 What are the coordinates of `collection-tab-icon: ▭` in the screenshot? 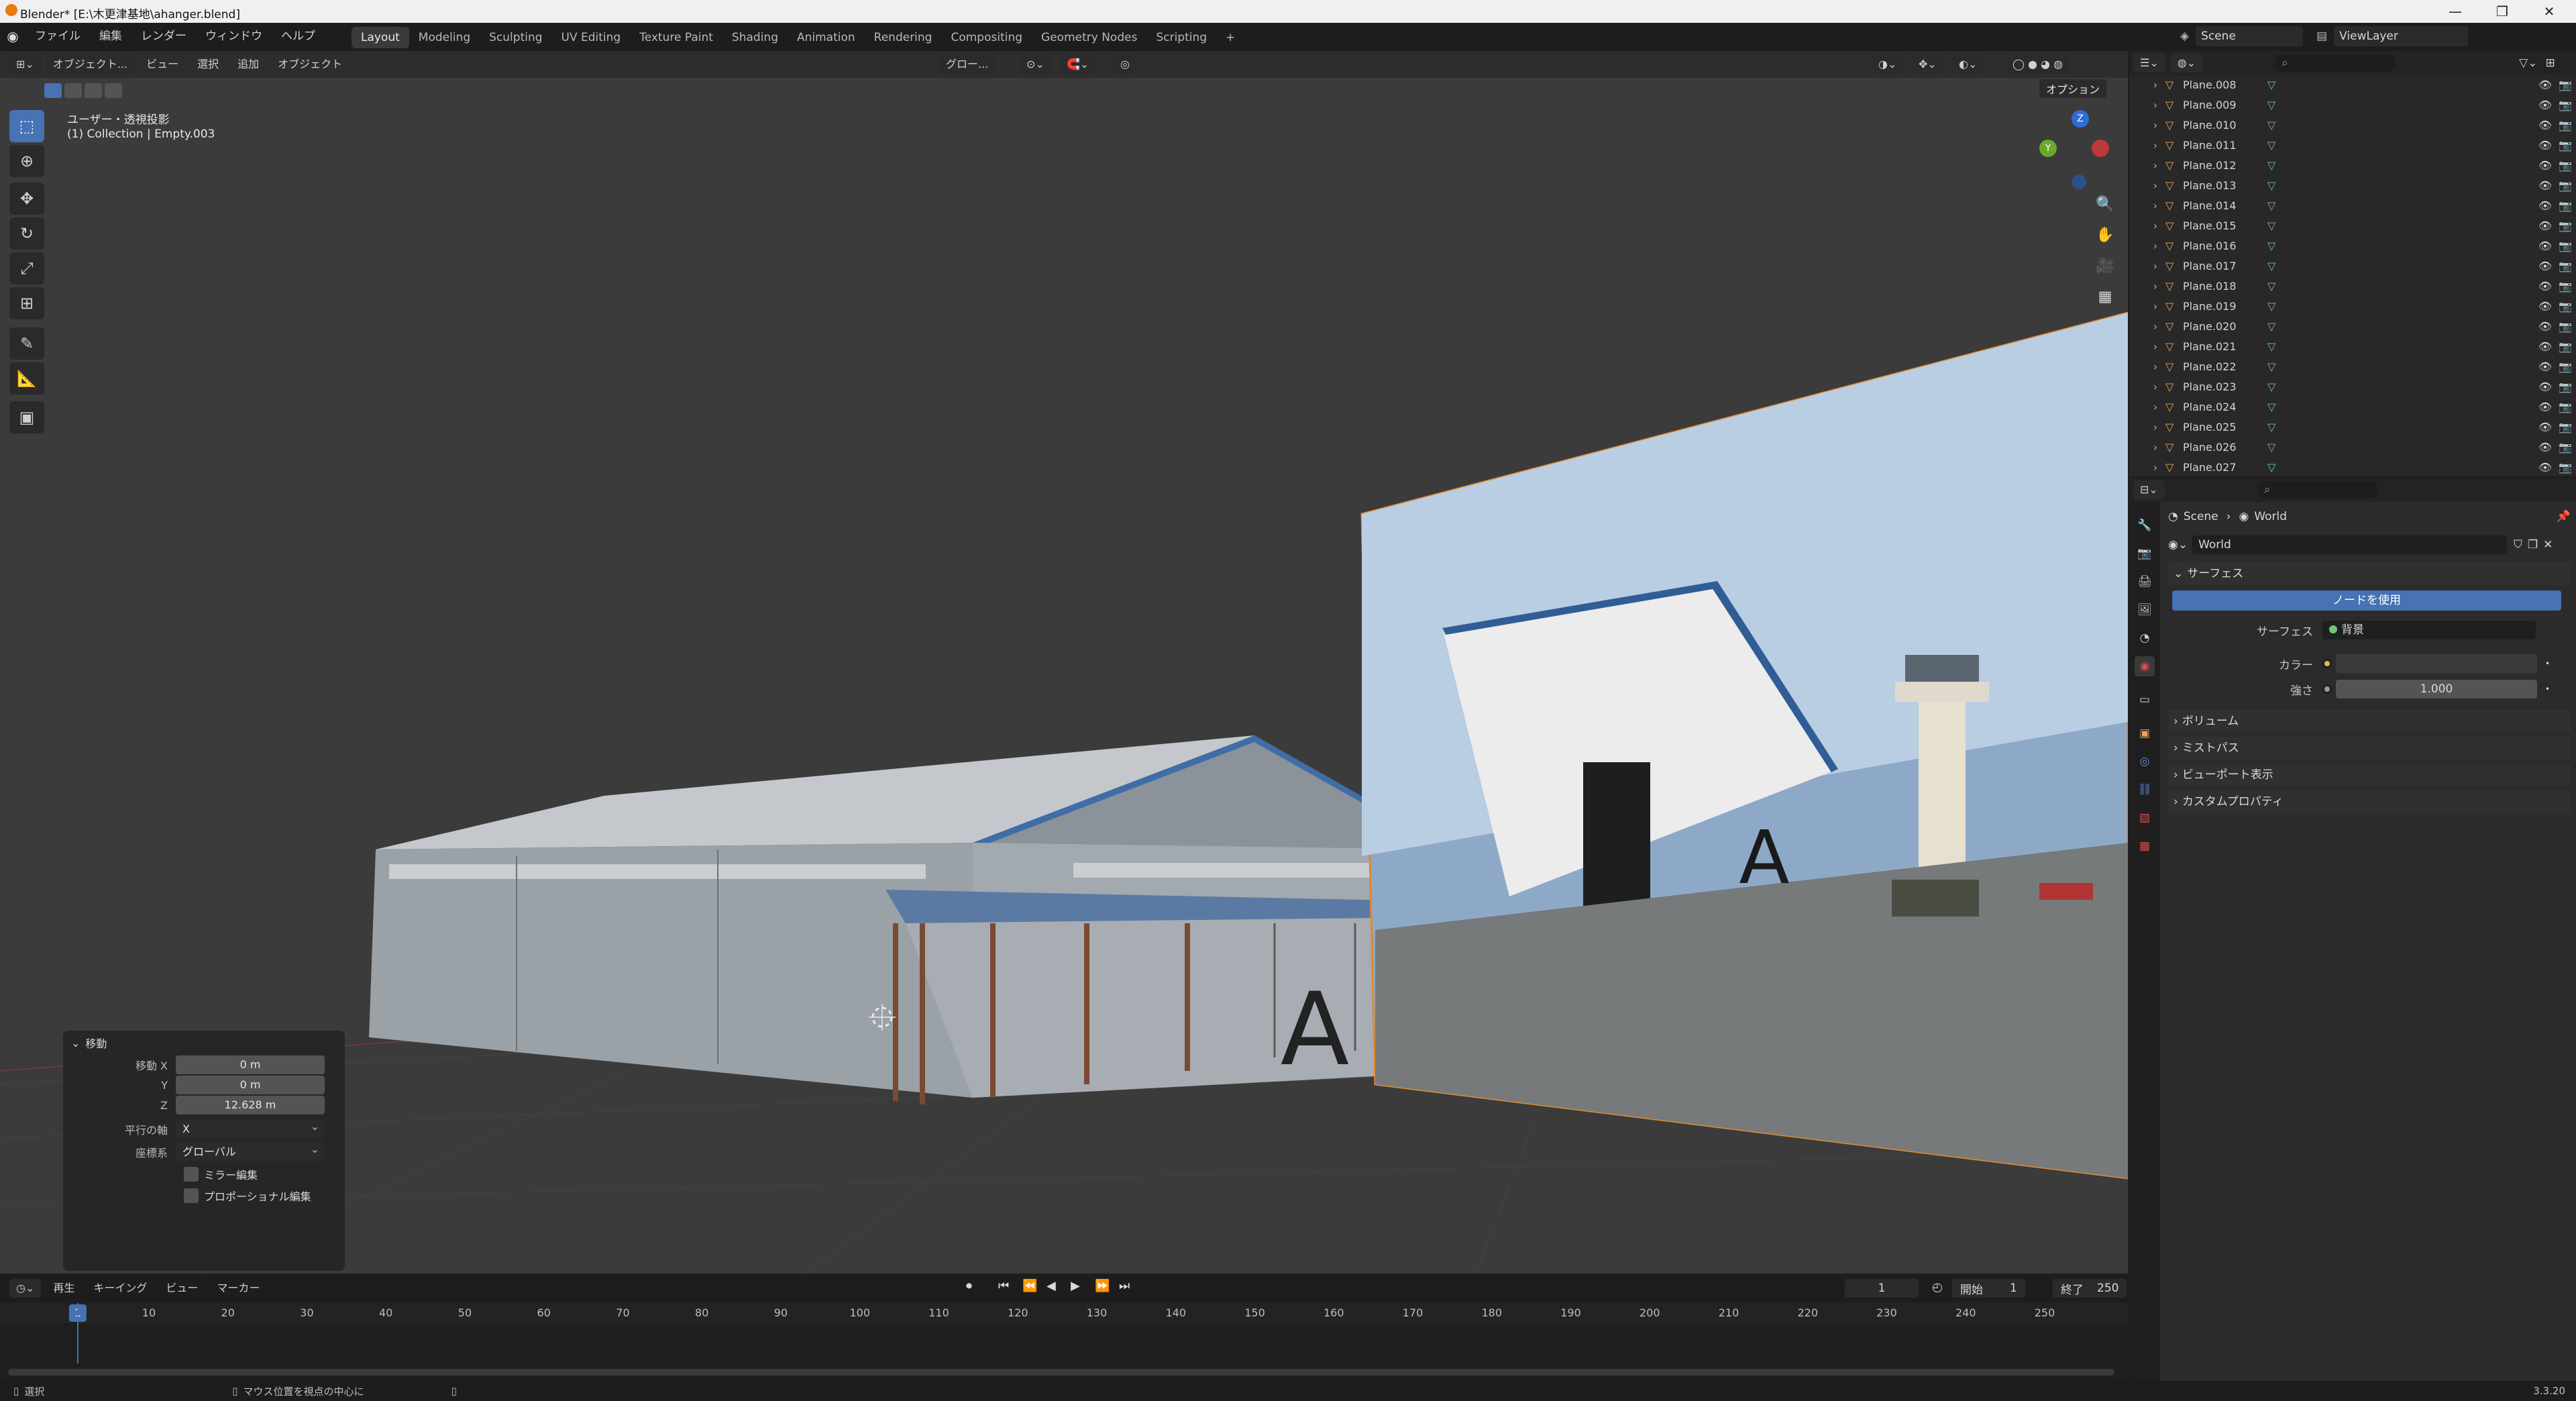 It's located at (2145, 700).